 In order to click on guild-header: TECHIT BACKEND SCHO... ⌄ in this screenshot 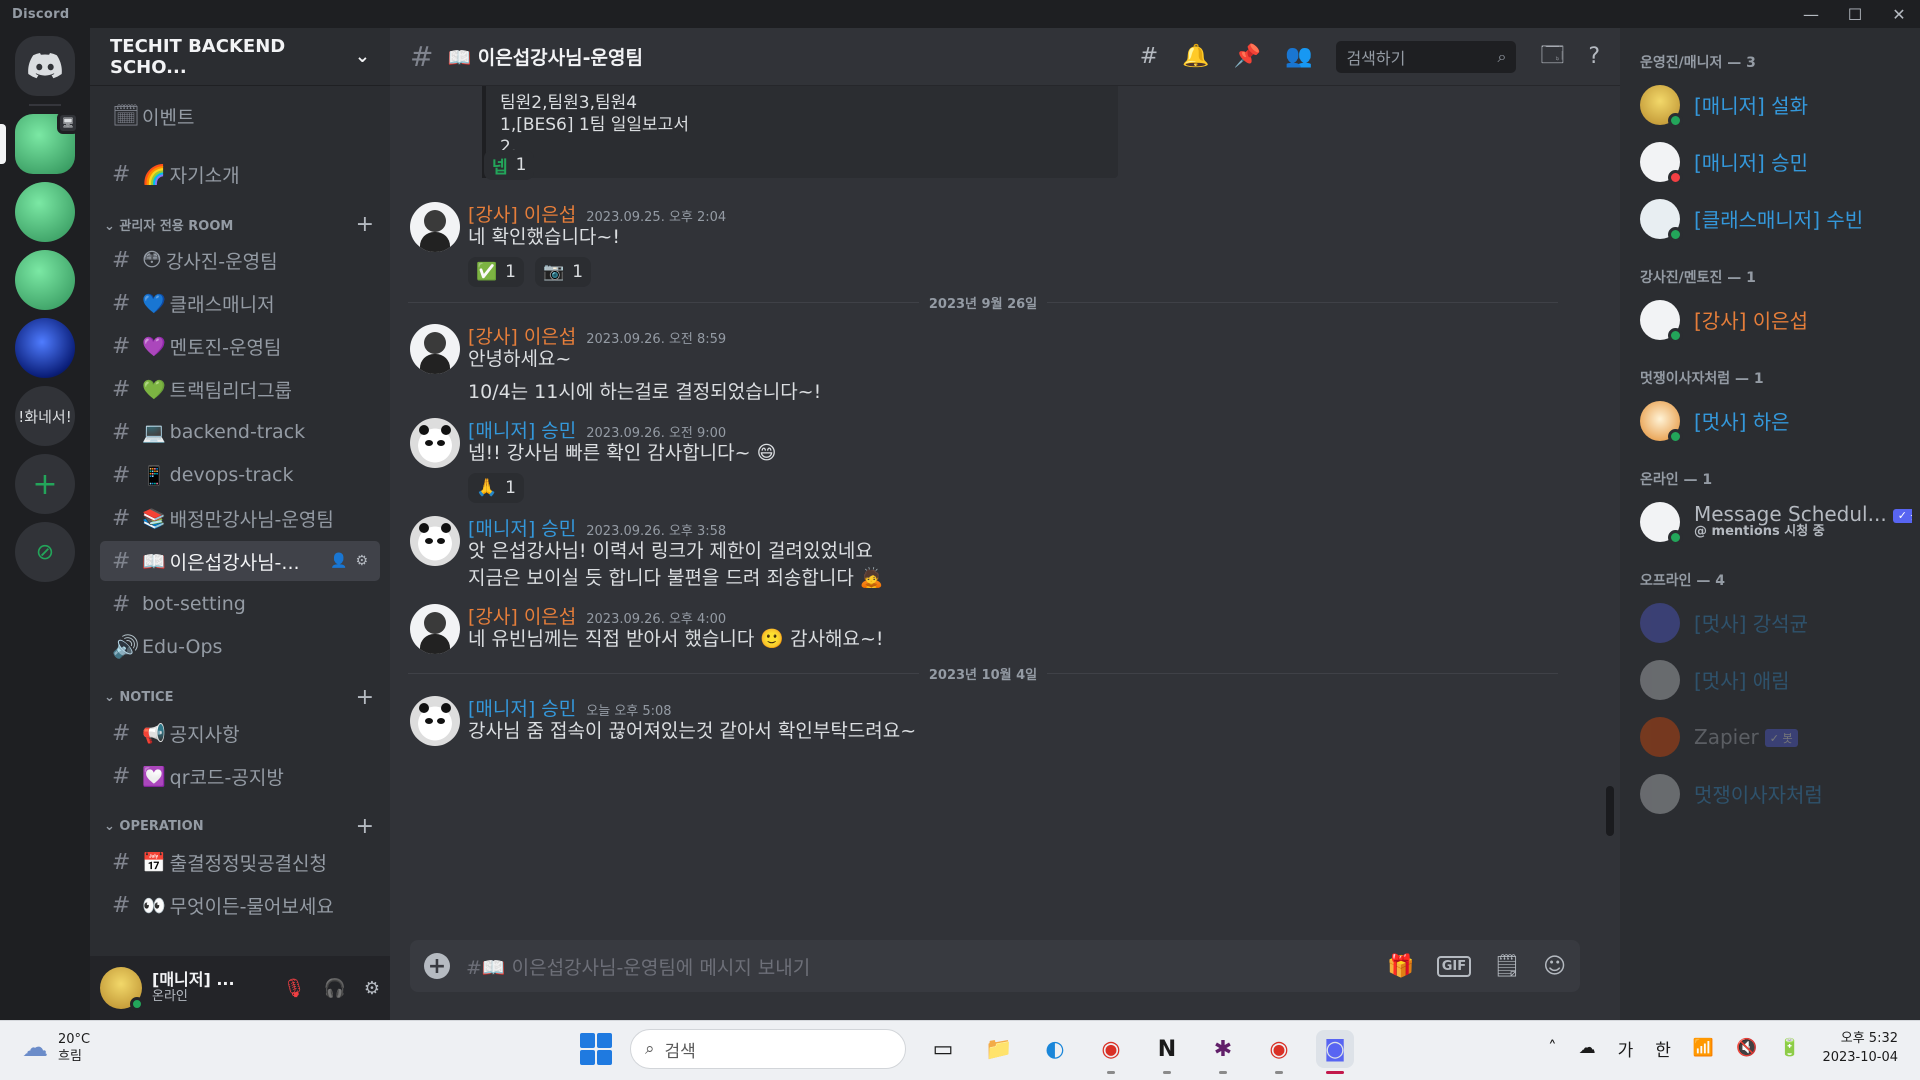, I will do `click(240, 57)`.